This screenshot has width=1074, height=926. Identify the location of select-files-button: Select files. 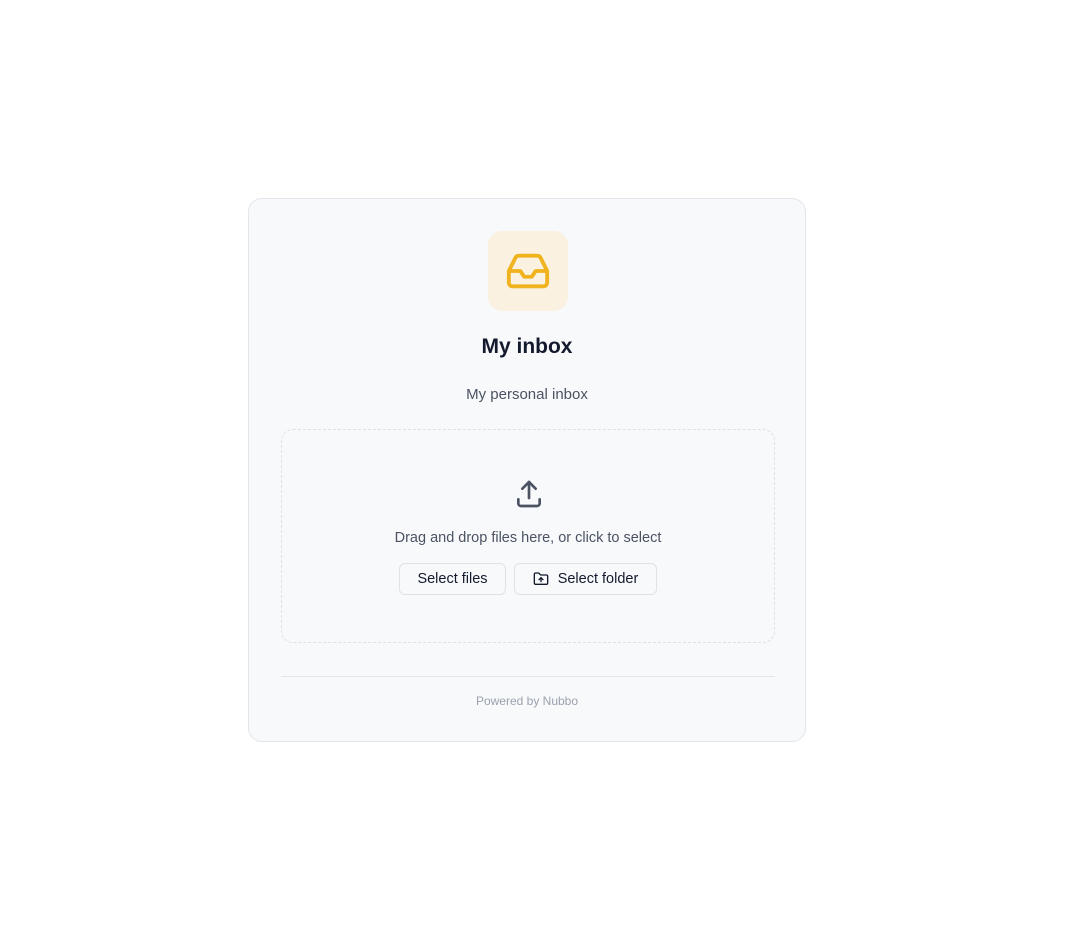
(452, 579).